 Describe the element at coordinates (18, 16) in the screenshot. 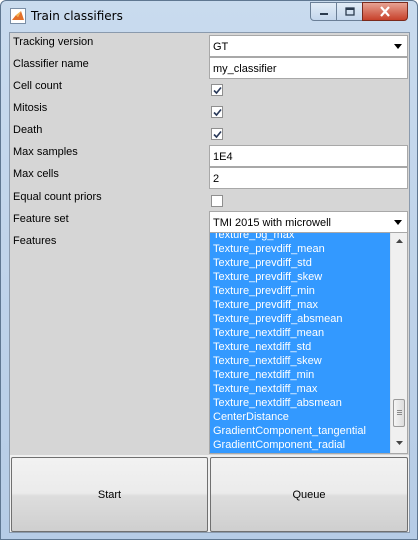

I see `matlab-icon` at that location.